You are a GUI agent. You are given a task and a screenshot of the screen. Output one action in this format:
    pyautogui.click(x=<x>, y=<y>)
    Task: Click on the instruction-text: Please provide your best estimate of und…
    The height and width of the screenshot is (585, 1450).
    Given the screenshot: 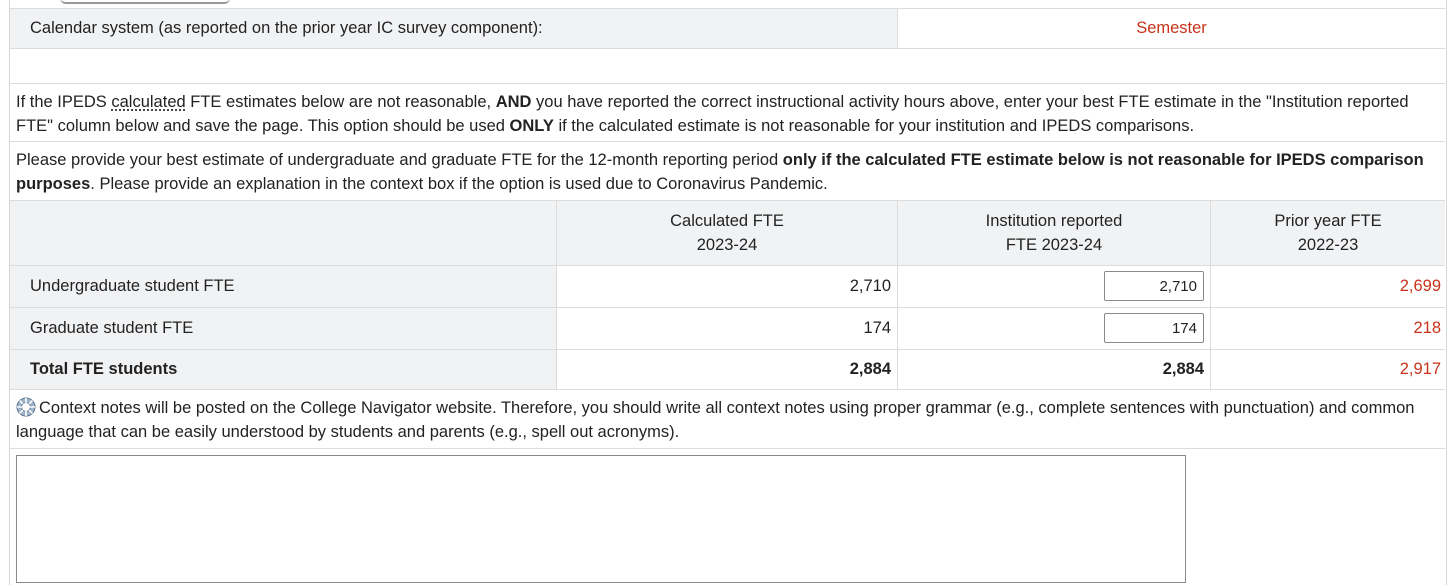 What is the action you would take?
    pyautogui.click(x=399, y=160)
    